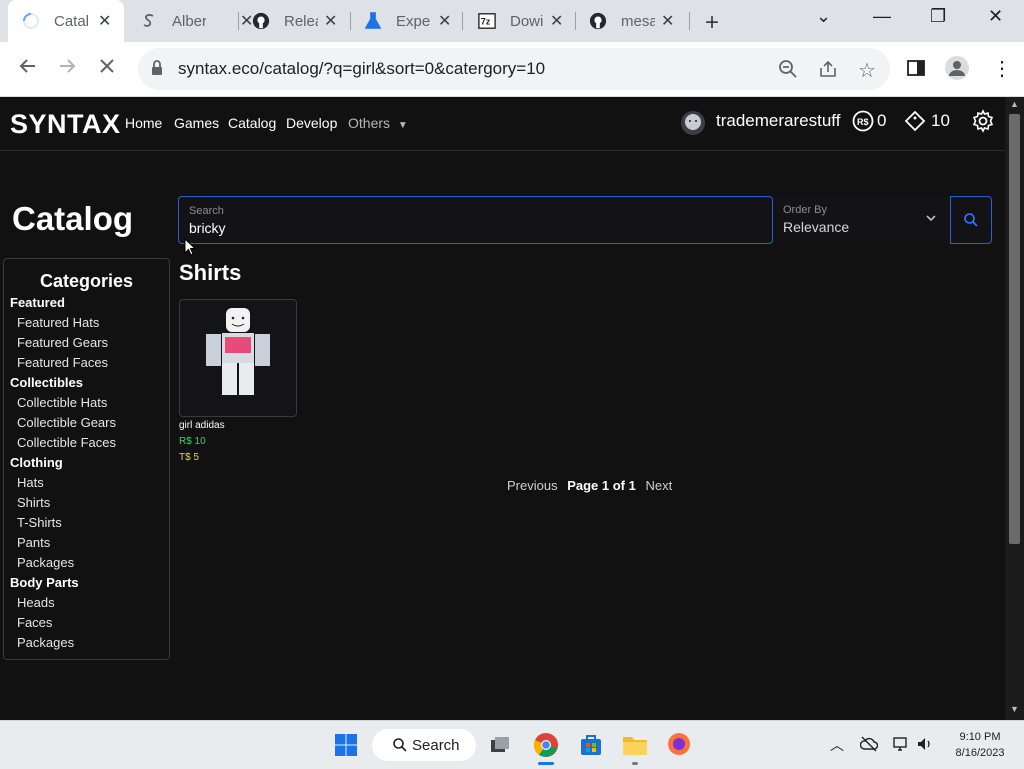 This screenshot has width=1024, height=769. I want to click on catalog-item-card: girl adidas R$ 10 T$ 5, so click(238, 384).